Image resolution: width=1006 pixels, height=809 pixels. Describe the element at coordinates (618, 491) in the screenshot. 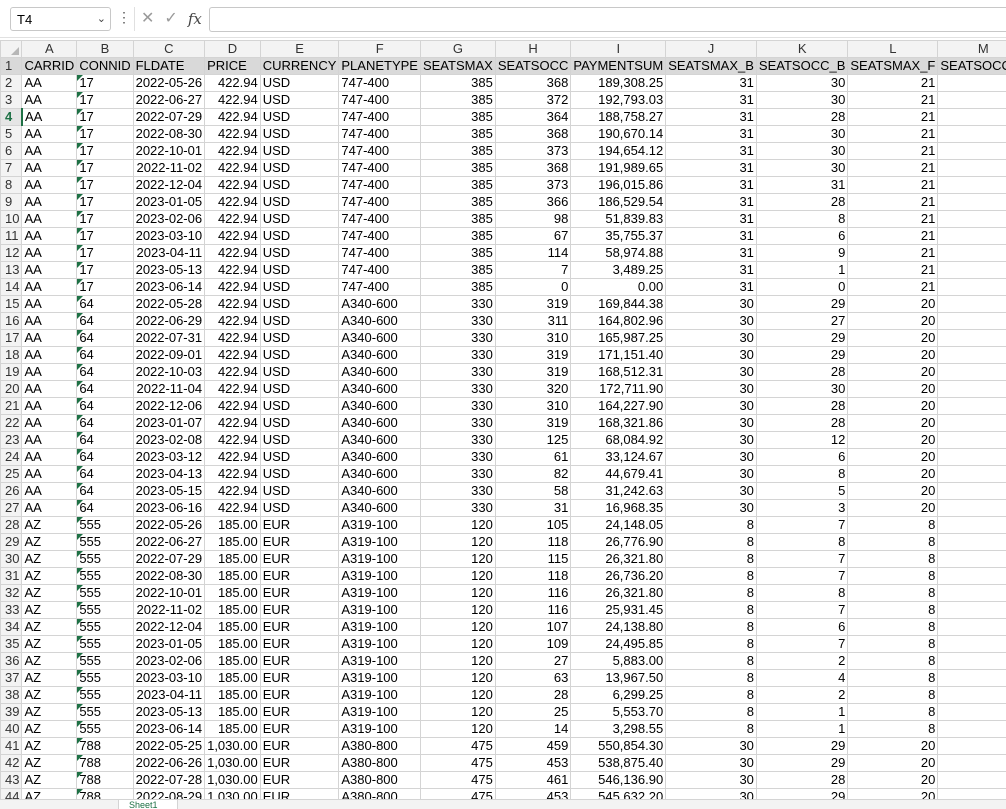

I see `cell: 31,242.63` at that location.